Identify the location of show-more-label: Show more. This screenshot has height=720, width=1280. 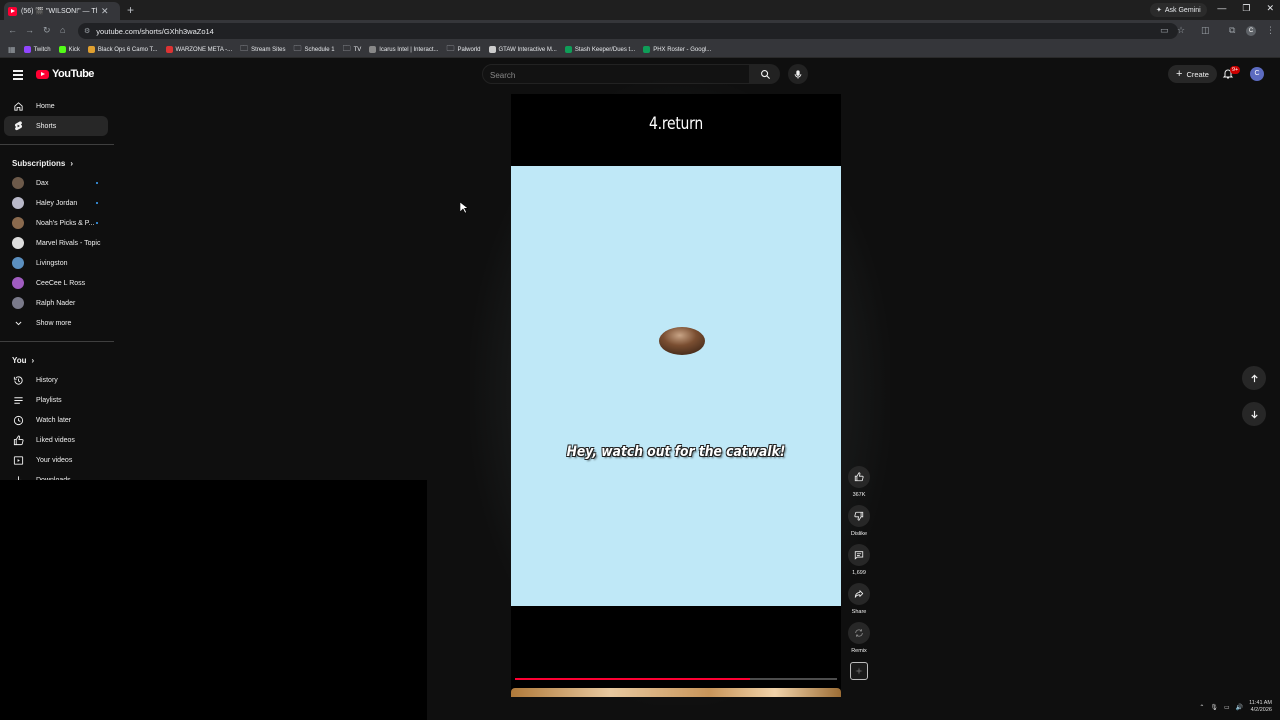
(54, 323).